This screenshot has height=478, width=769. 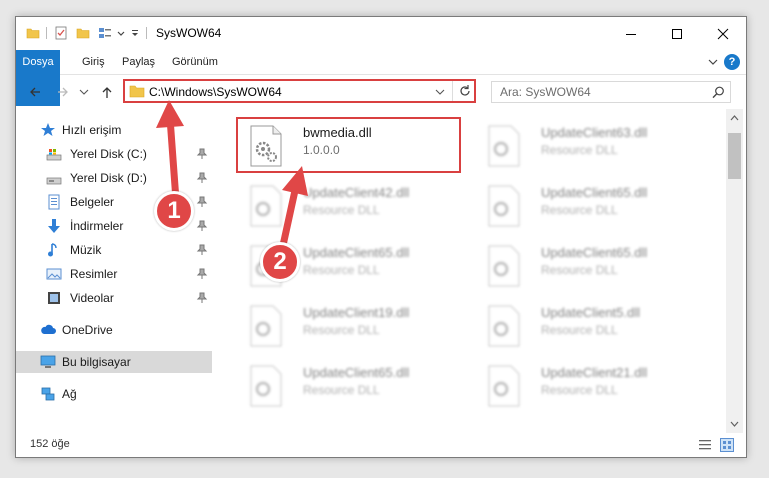 What do you see at coordinates (174, 211) in the screenshot?
I see `callout-1: 1` at bounding box center [174, 211].